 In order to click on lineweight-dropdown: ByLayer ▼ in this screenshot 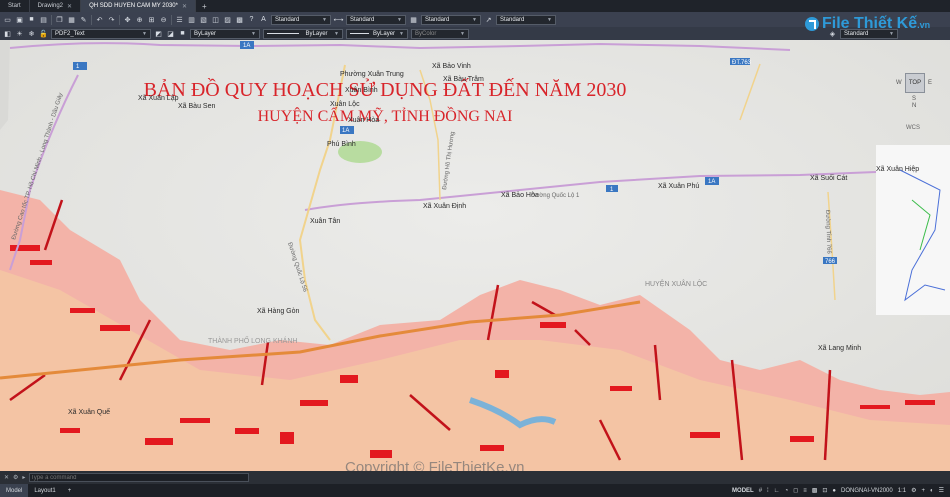, I will do `click(377, 33)`.